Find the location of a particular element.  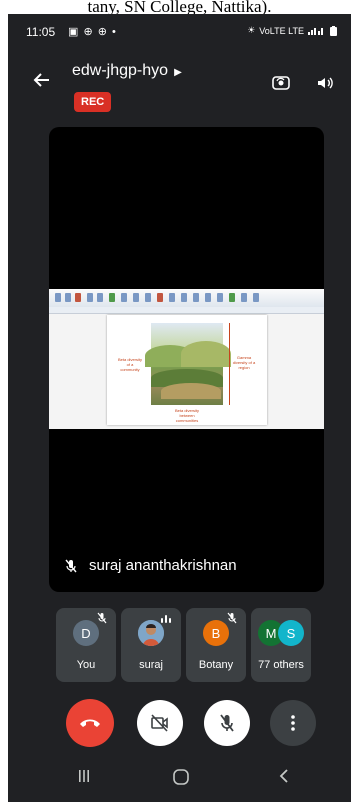

landscape-image is located at coordinates (188, 364).